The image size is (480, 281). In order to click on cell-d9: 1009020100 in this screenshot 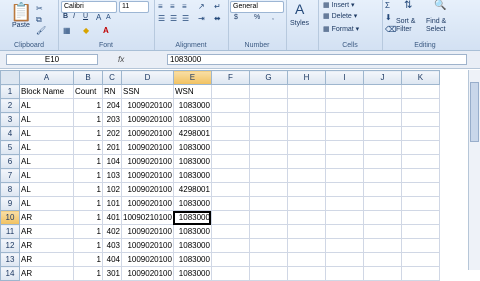, I will do `click(147, 203)`.